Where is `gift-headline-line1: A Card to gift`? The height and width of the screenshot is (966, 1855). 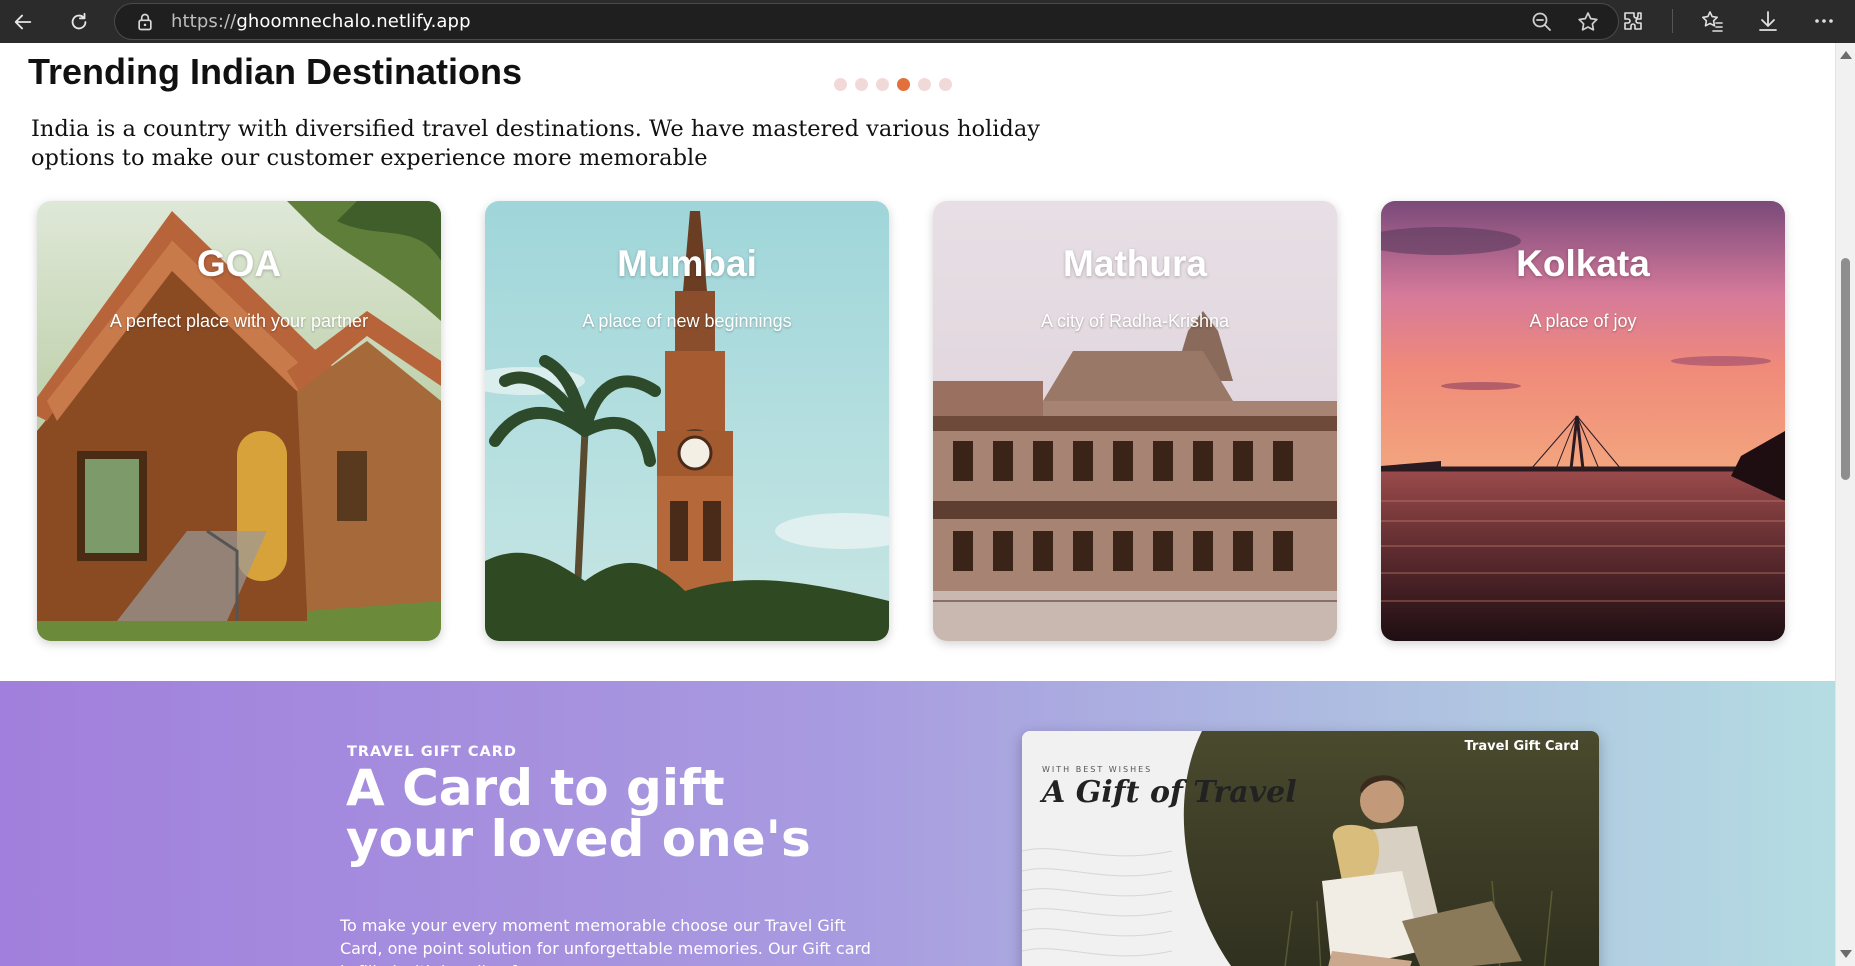 gift-headline-line1: A Card to gift is located at coordinates (535, 788).